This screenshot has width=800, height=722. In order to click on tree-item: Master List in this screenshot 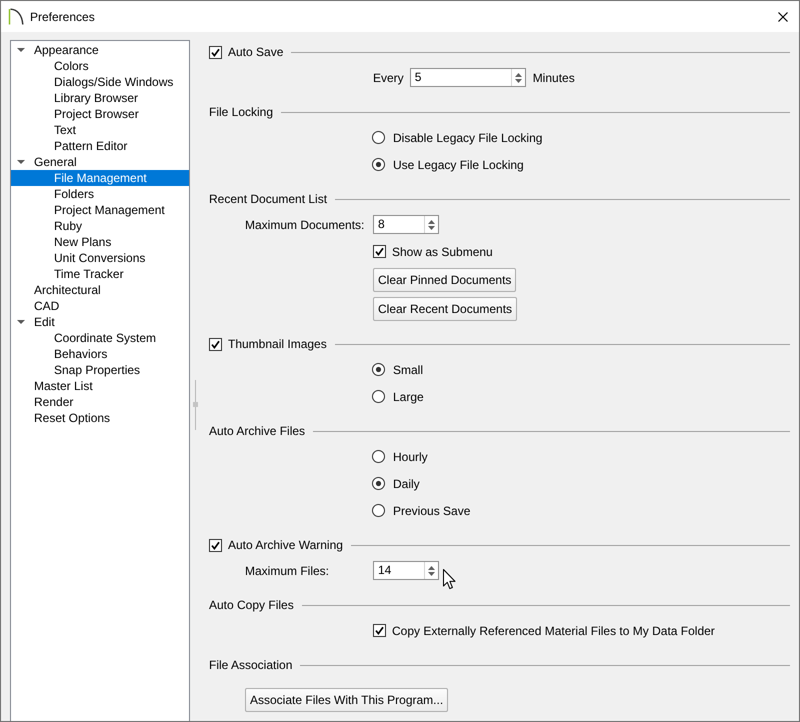, I will do `click(100, 386)`.